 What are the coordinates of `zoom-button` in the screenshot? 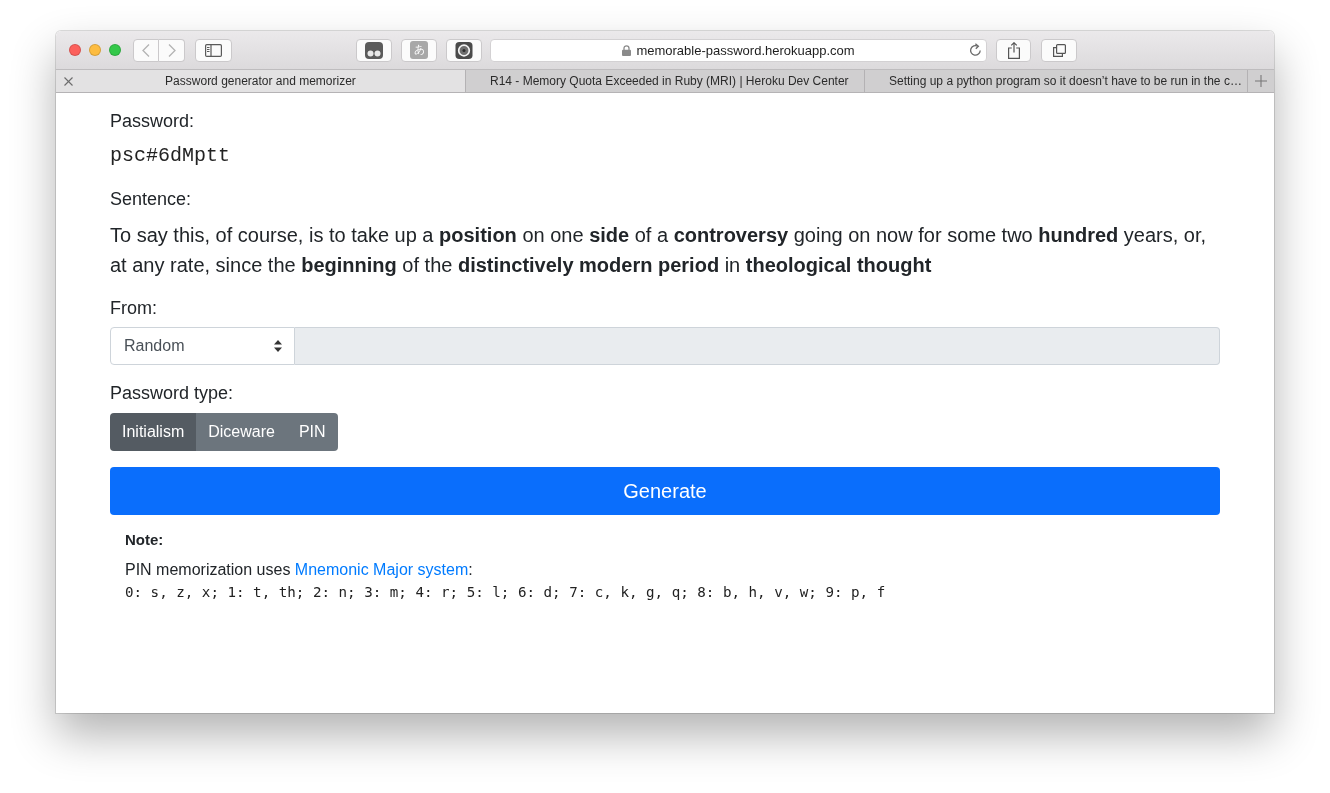 It's located at (115, 50).